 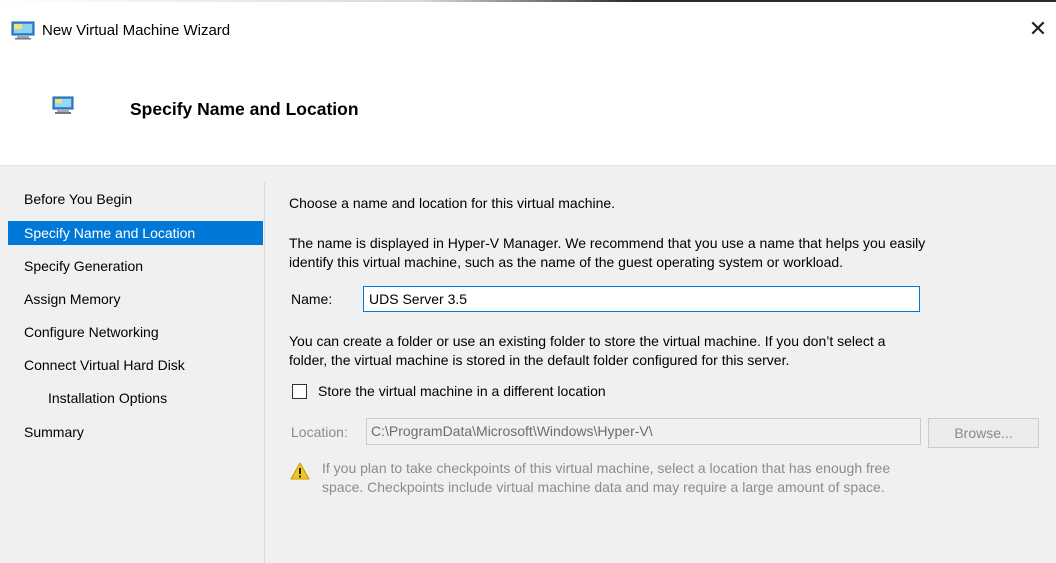 What do you see at coordinates (244, 109) in the screenshot?
I see `page-title: Specify Name and Location` at bounding box center [244, 109].